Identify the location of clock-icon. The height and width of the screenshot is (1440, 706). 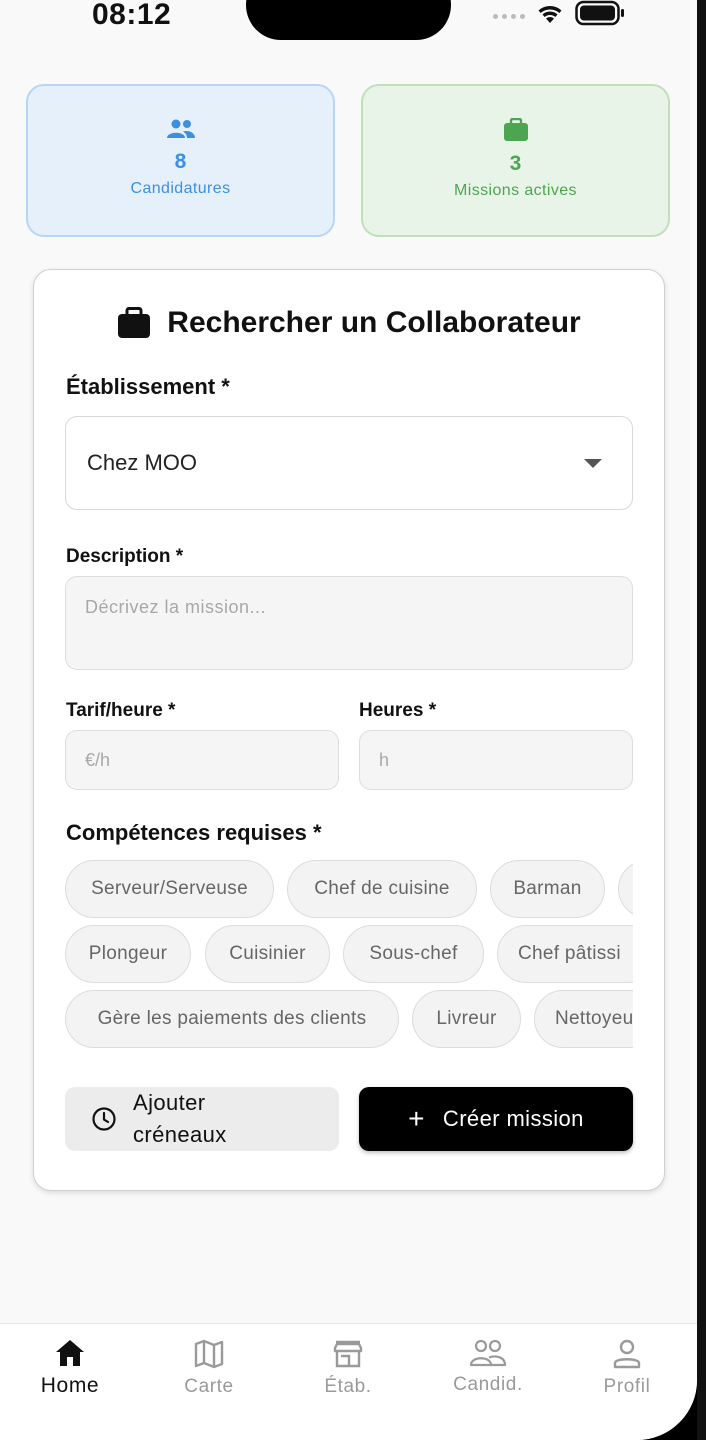
(104, 1119).